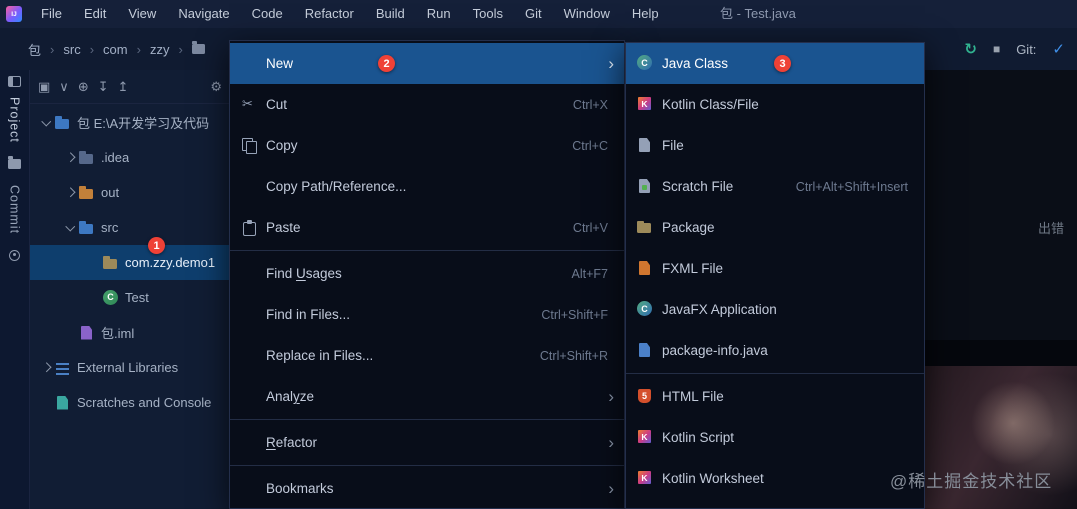  What do you see at coordinates (130, 258) in the screenshot?
I see `tree-item-com-zzy-demo1: com.zzy.demo1 1` at bounding box center [130, 258].